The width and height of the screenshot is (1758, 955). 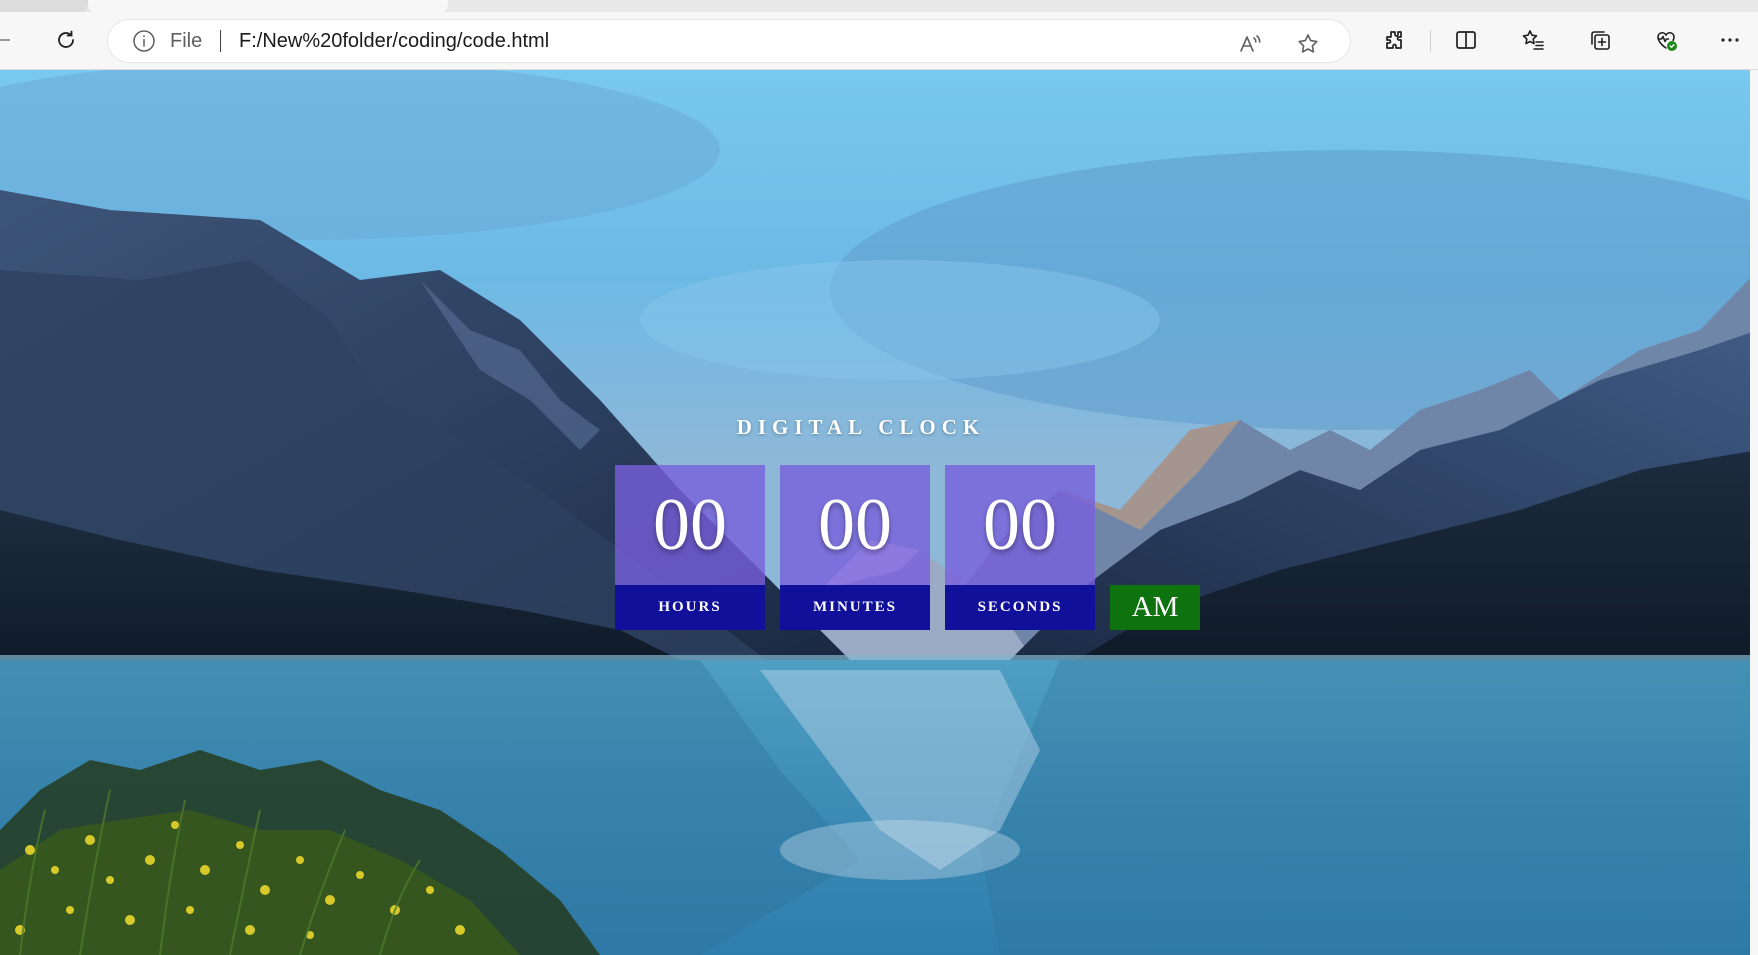 I want to click on split-screen-icon, so click(x=1466, y=40).